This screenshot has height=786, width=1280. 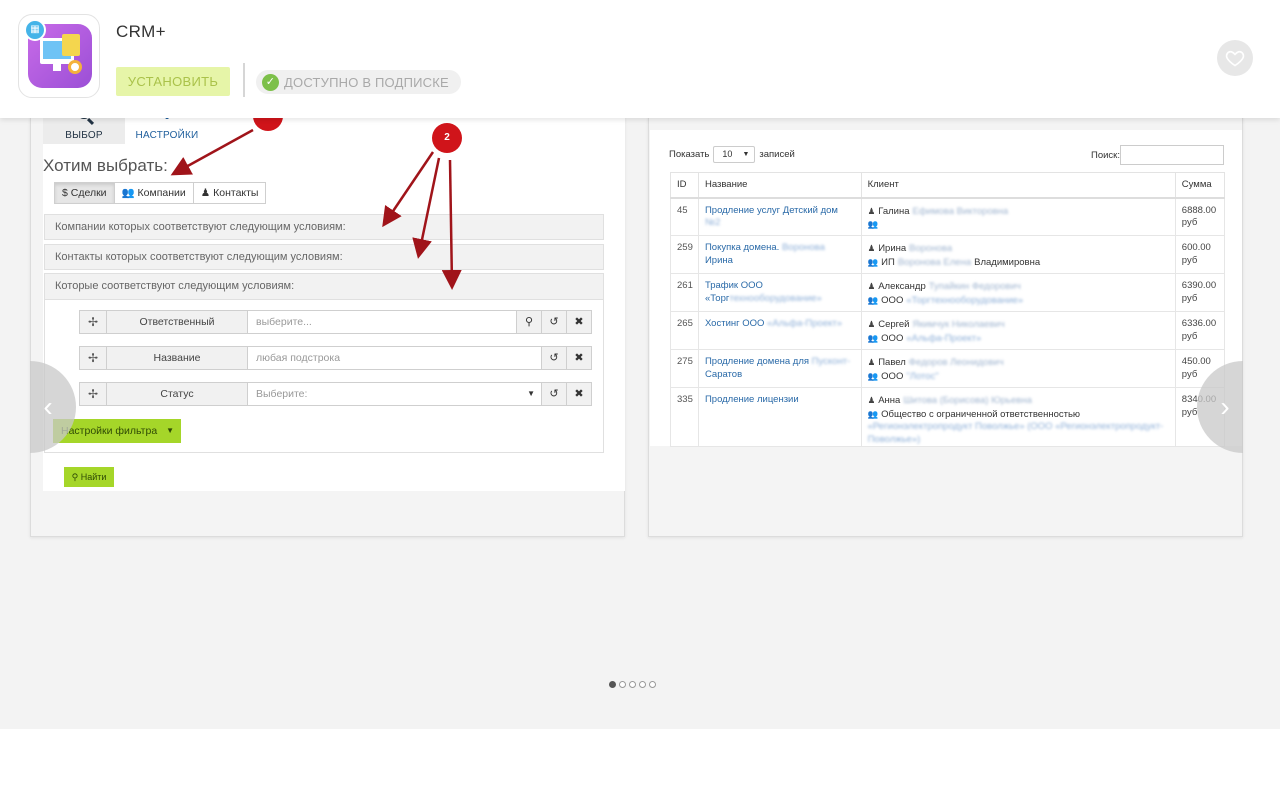 What do you see at coordinates (779, 185) in the screenshot?
I see `column-name: Название` at bounding box center [779, 185].